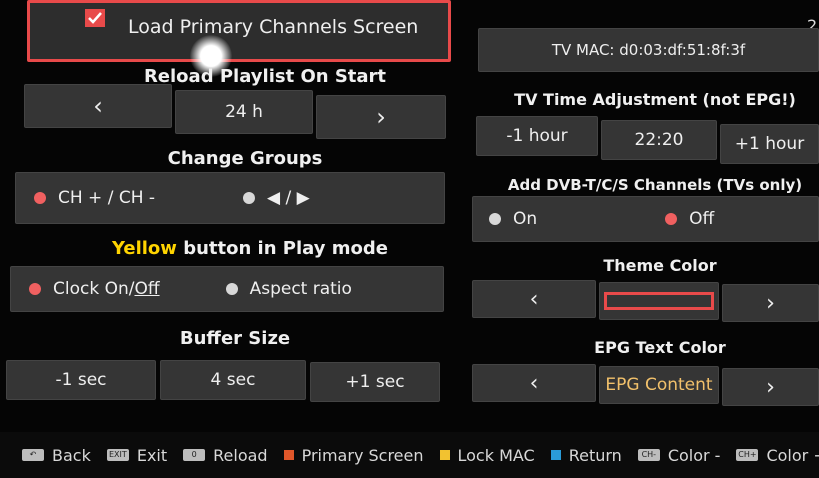 This screenshot has width=819, height=478. What do you see at coordinates (136, 455) in the screenshot?
I see `footer-exit: EXIT Exit` at bounding box center [136, 455].